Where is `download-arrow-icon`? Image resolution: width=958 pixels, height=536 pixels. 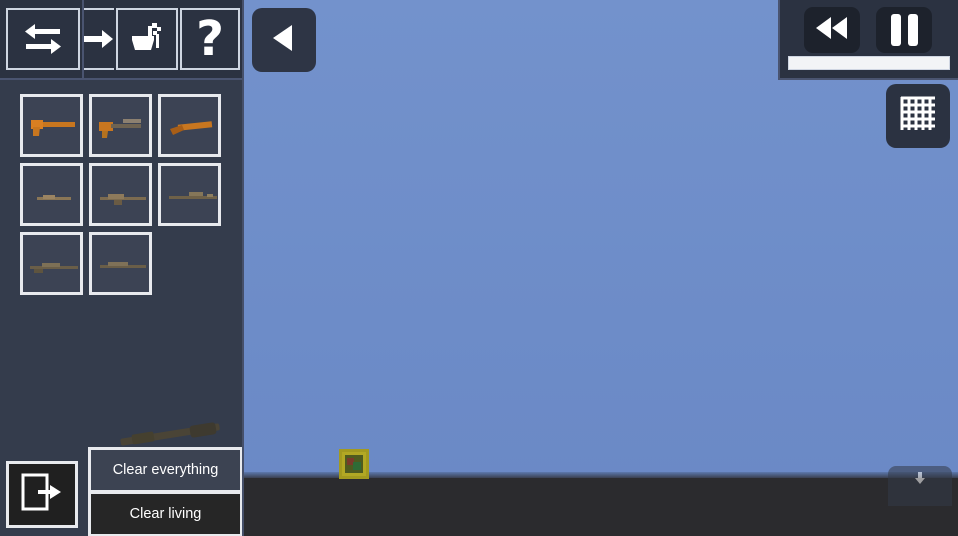 download-arrow-icon is located at coordinates (920, 480).